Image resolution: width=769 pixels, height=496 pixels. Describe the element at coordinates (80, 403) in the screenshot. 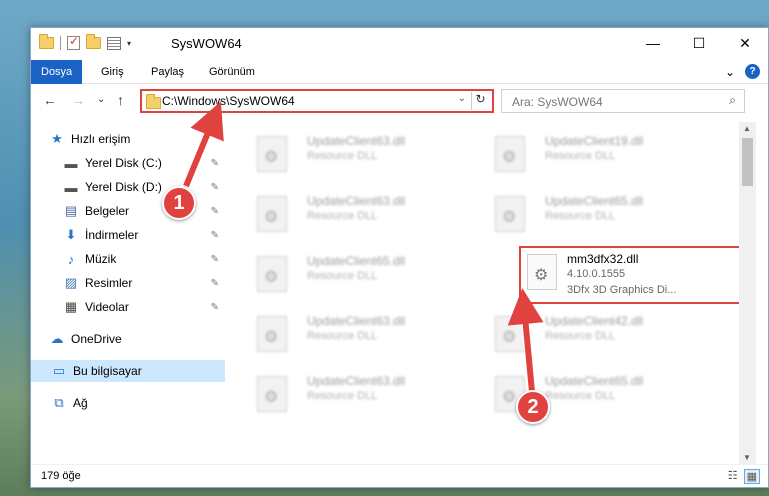

I see `sidebar-item-label: Ağ` at that location.